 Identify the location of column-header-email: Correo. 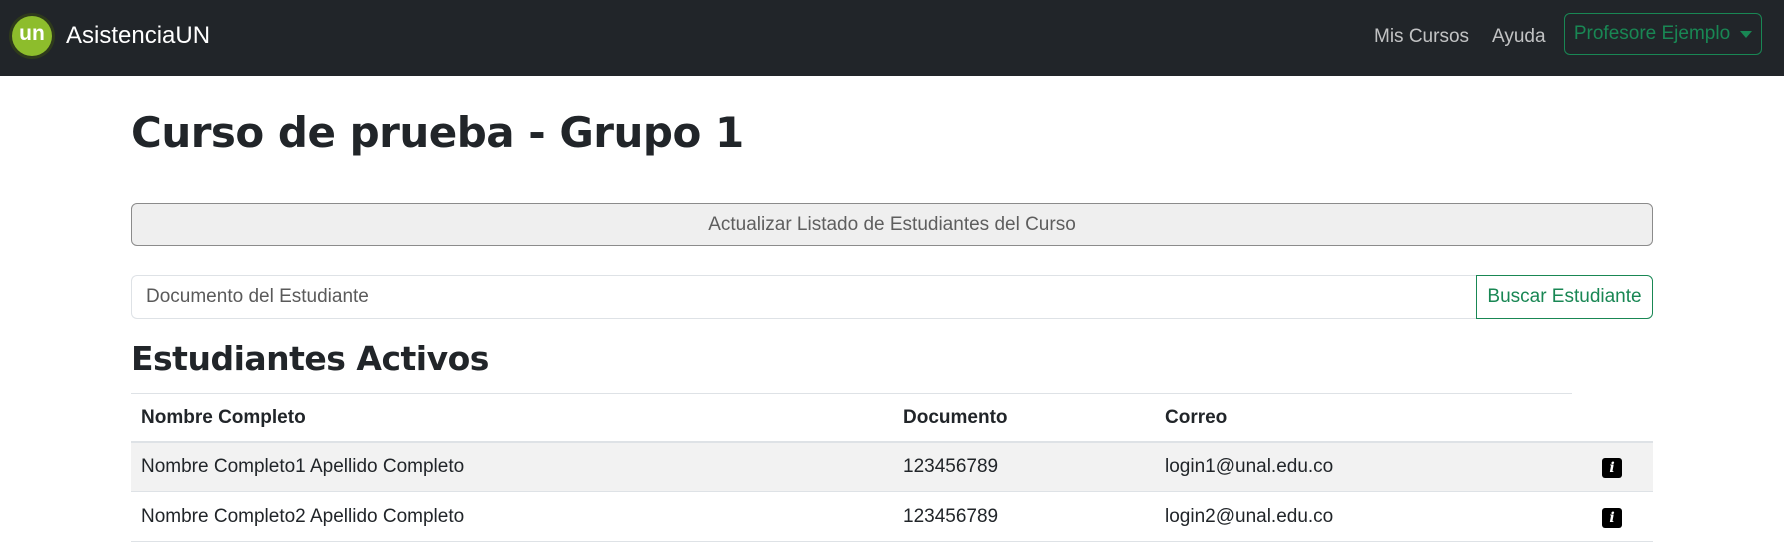
(1196, 417).